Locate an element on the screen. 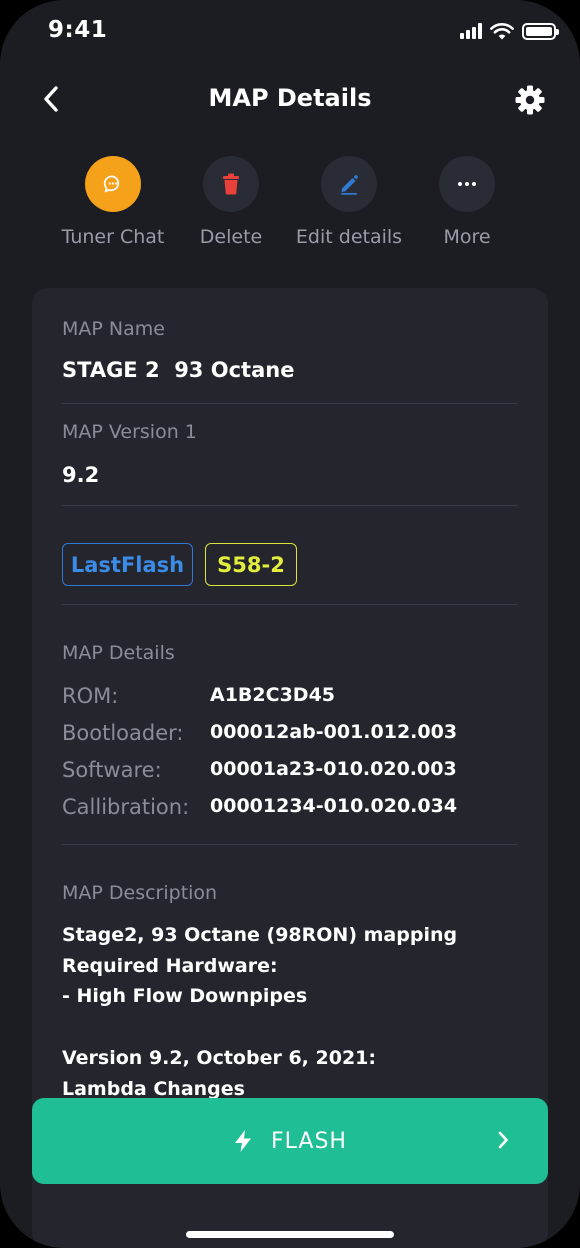  detail-row-software: Software: 00001a23-010.020.003 is located at coordinates (292, 773).